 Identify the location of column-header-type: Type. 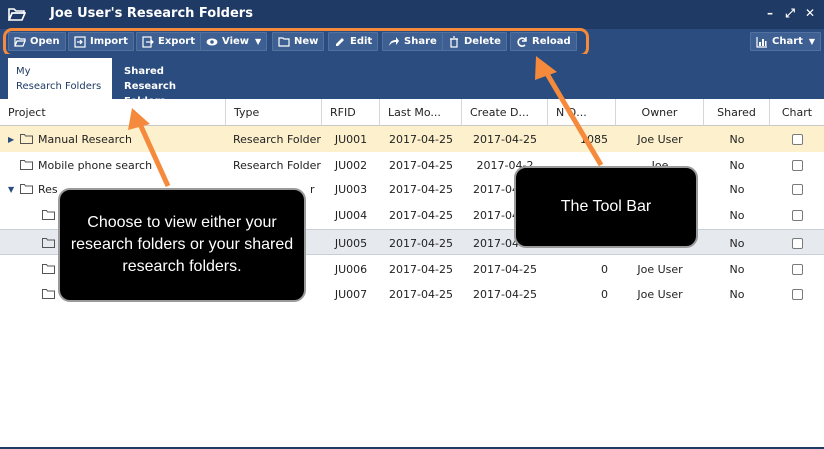
(274, 112).